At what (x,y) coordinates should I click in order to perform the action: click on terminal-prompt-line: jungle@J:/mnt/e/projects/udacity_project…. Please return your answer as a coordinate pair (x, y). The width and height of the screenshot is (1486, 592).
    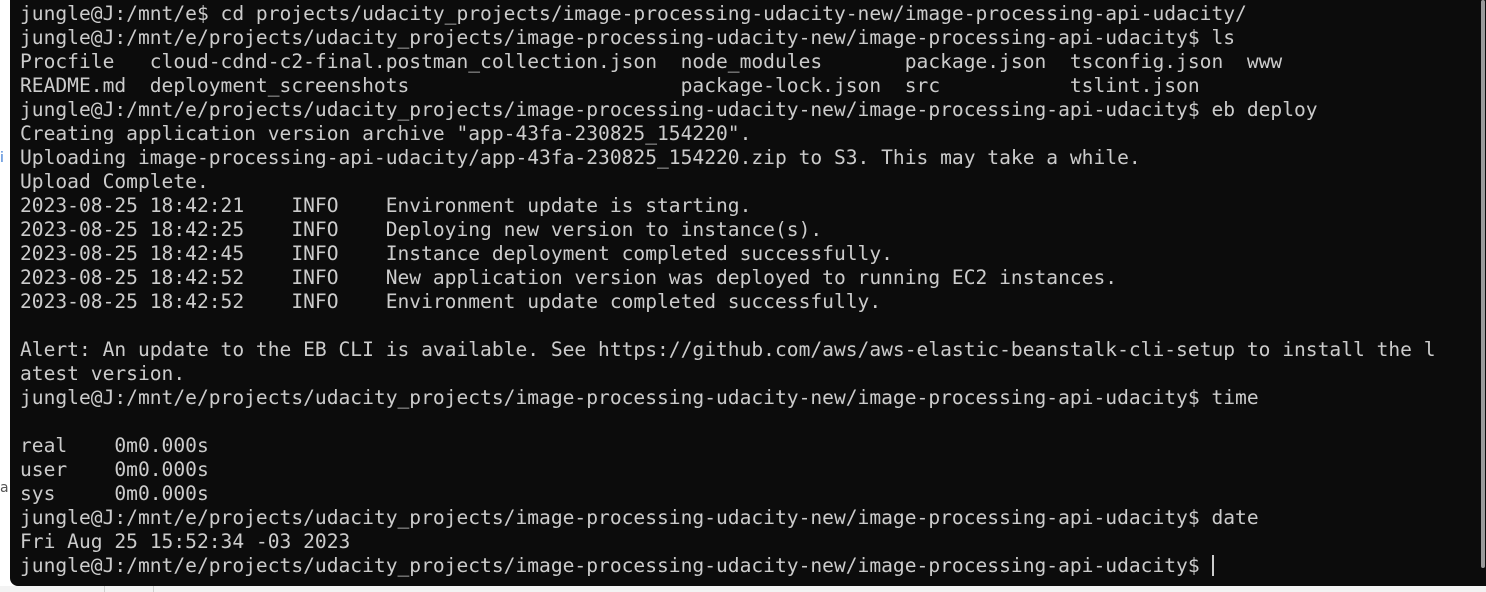
    Looking at the image, I should click on (728, 566).